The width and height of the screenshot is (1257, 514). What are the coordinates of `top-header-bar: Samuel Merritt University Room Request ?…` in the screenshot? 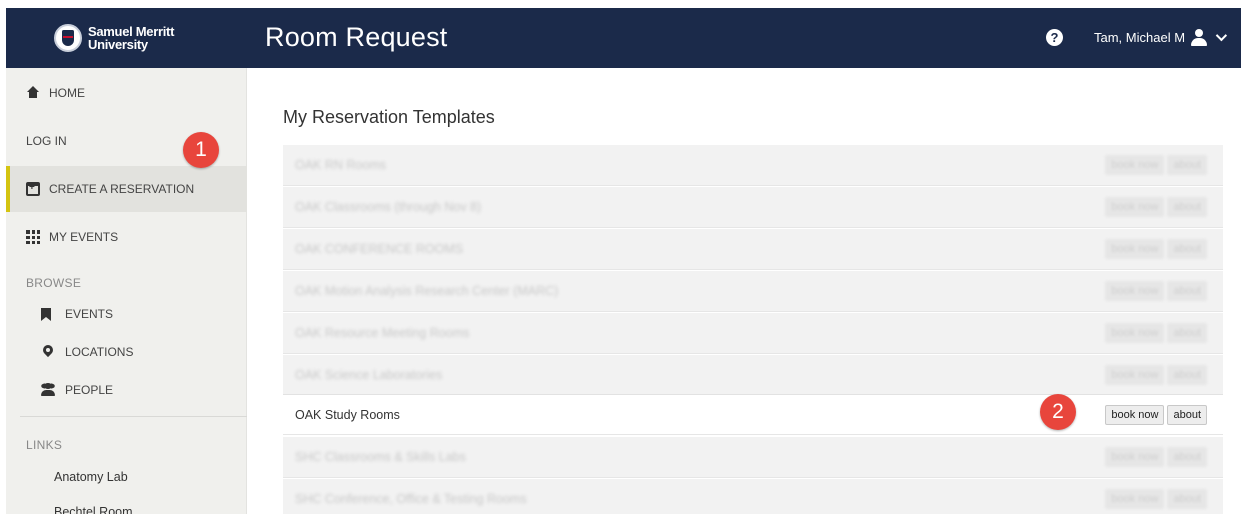 It's located at (623, 38).